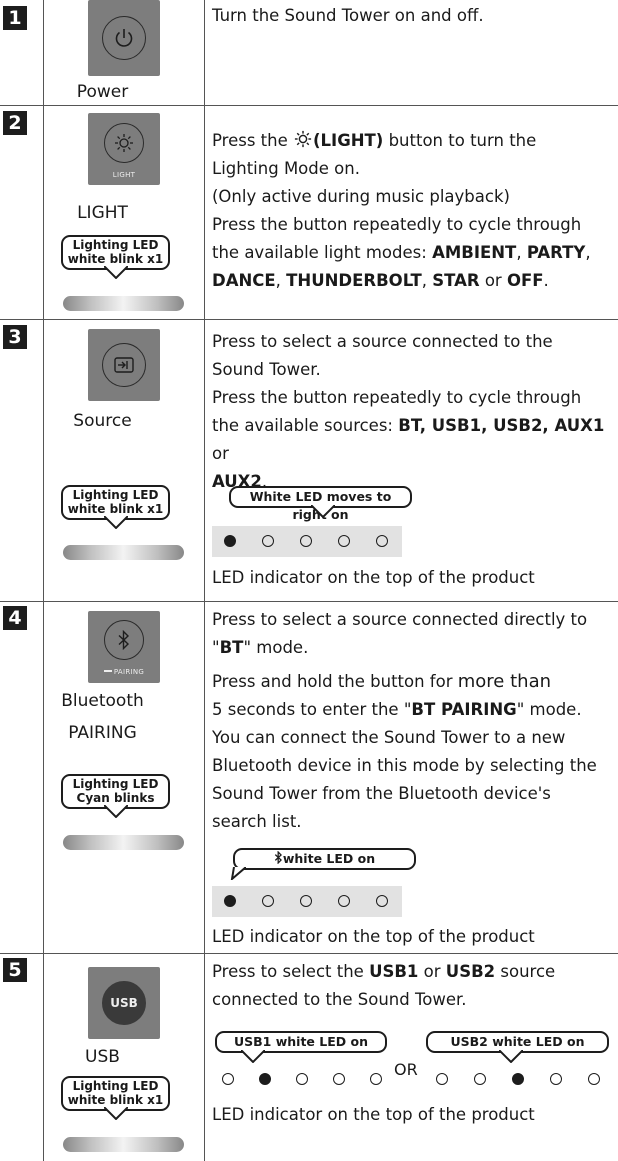  I want to click on bt-pairing-mode: BT PAIRING, so click(464, 709).